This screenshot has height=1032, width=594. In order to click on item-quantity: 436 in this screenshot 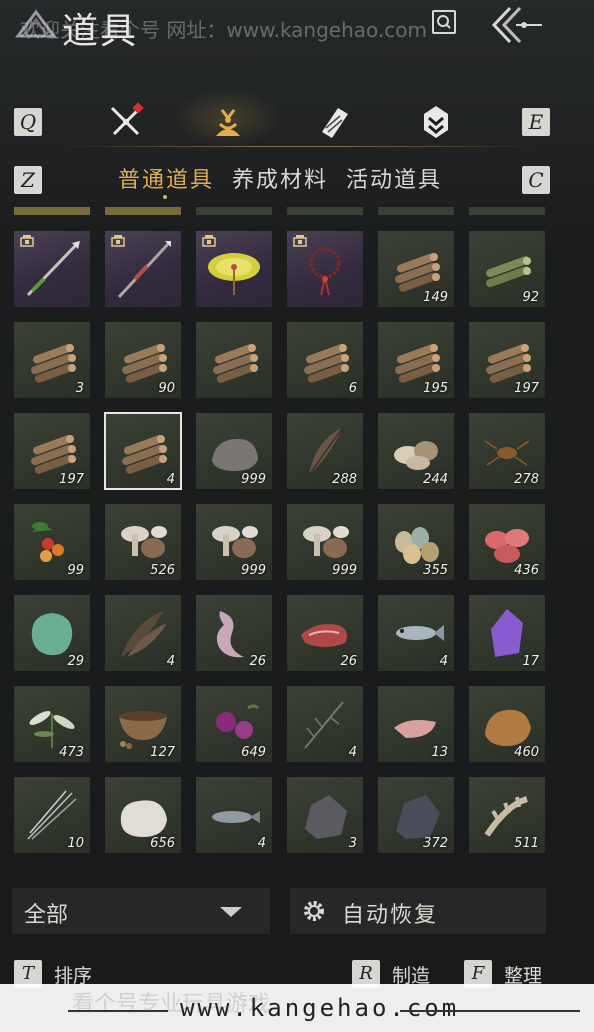, I will do `click(526, 570)`.